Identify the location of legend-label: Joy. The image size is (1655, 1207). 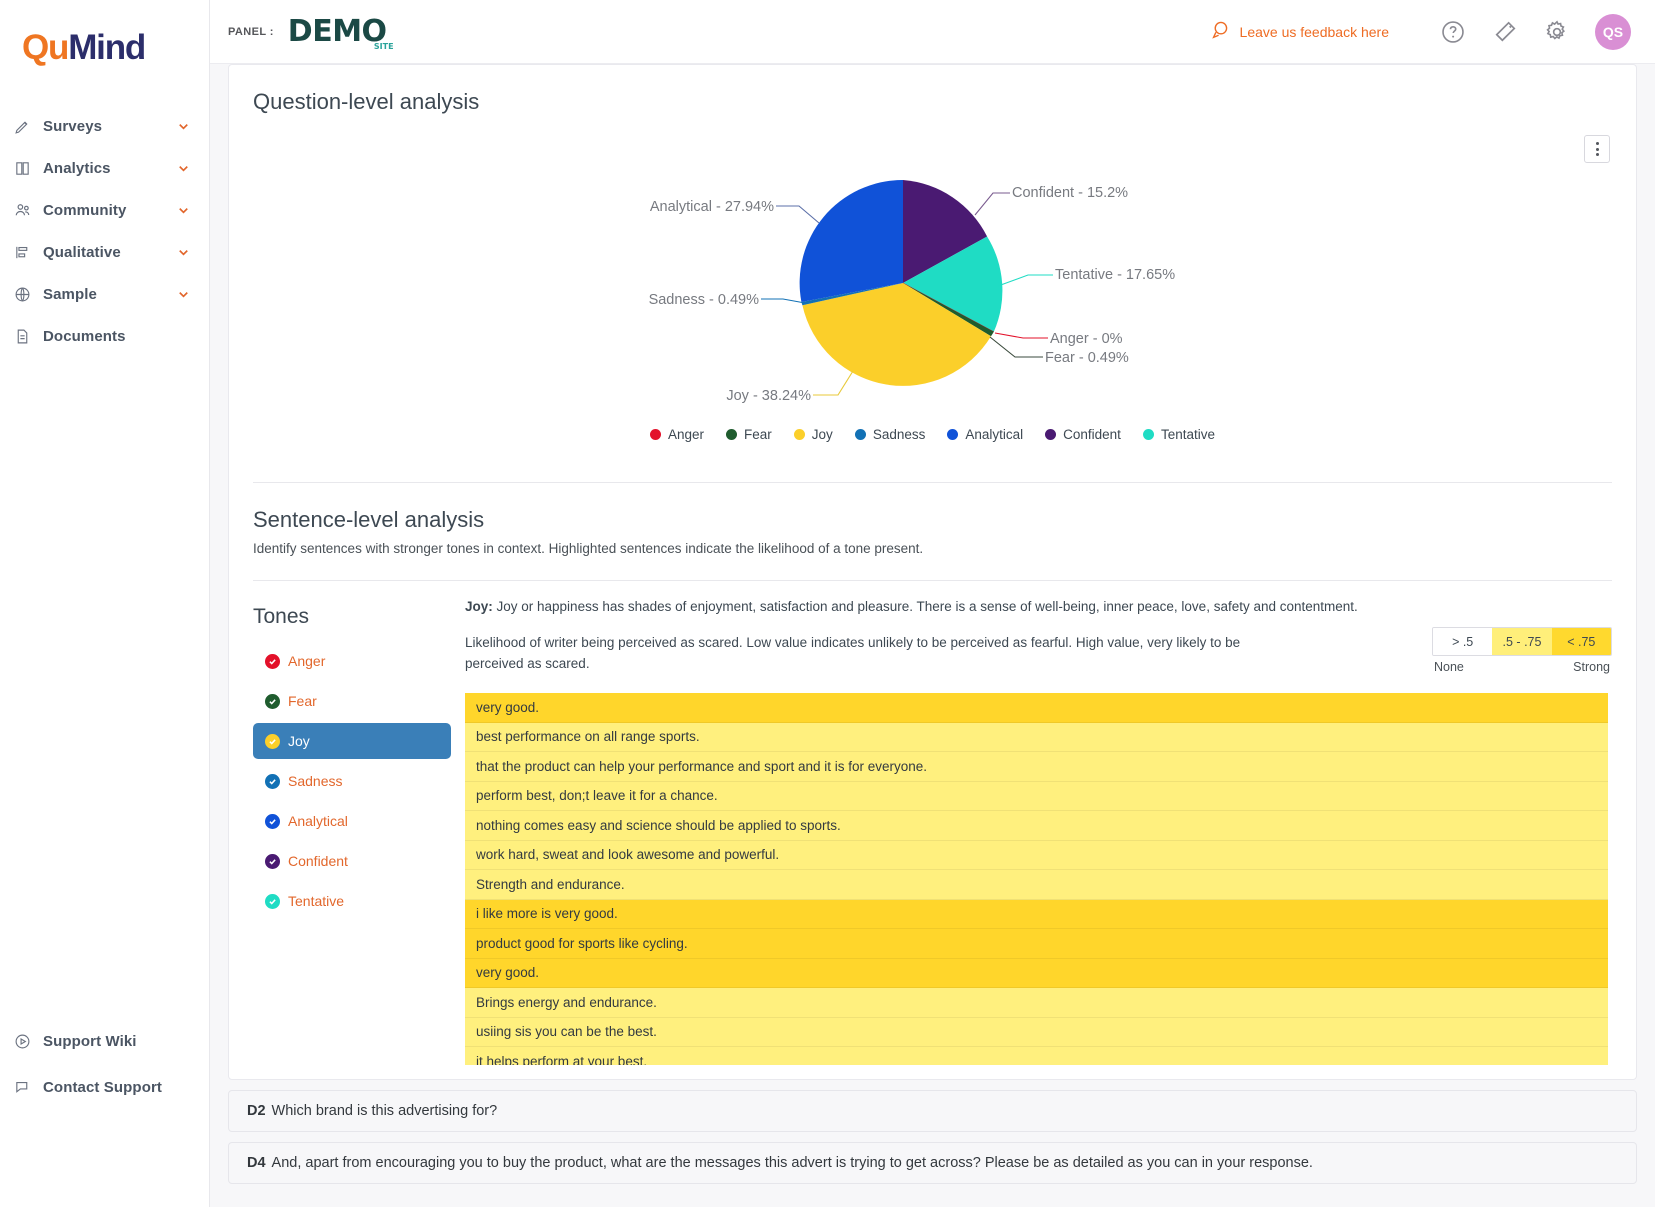
(822, 434).